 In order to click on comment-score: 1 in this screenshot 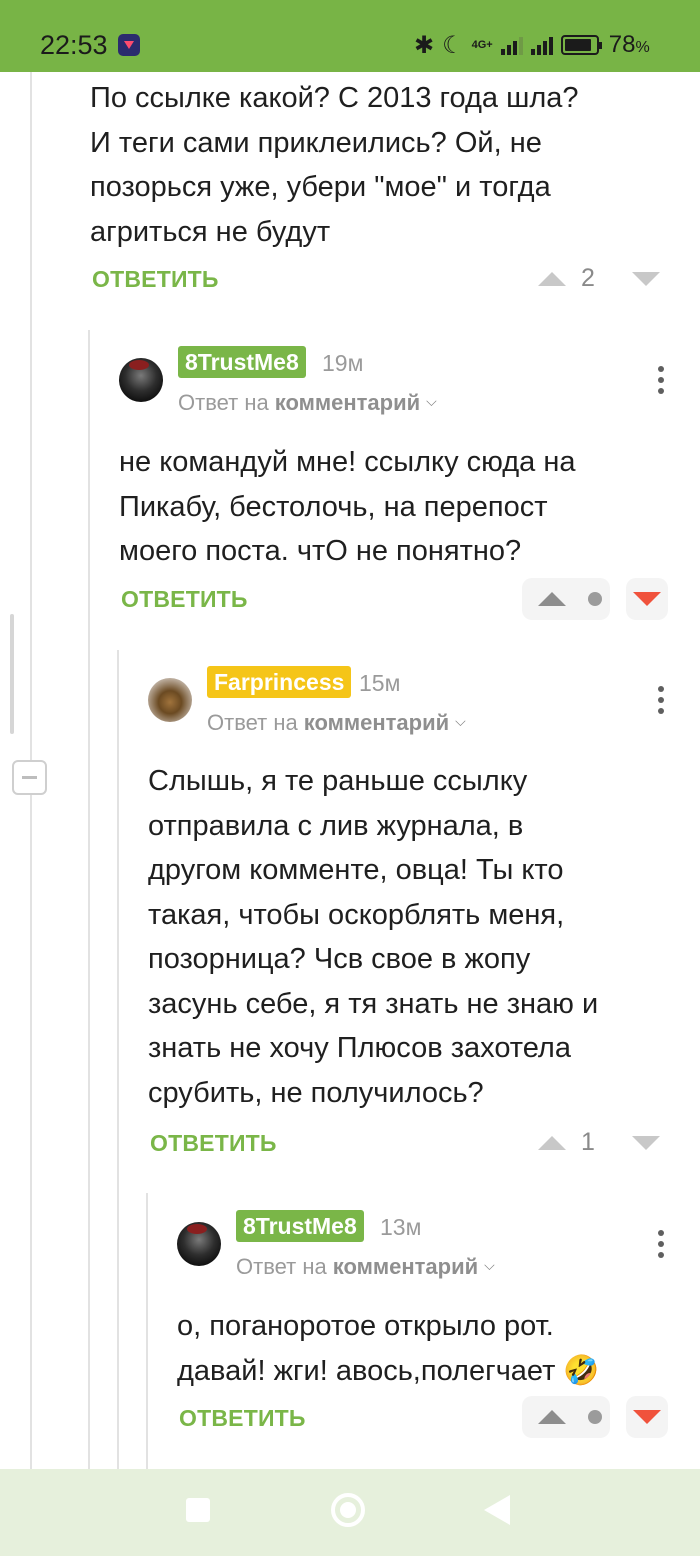, I will do `click(588, 1142)`.